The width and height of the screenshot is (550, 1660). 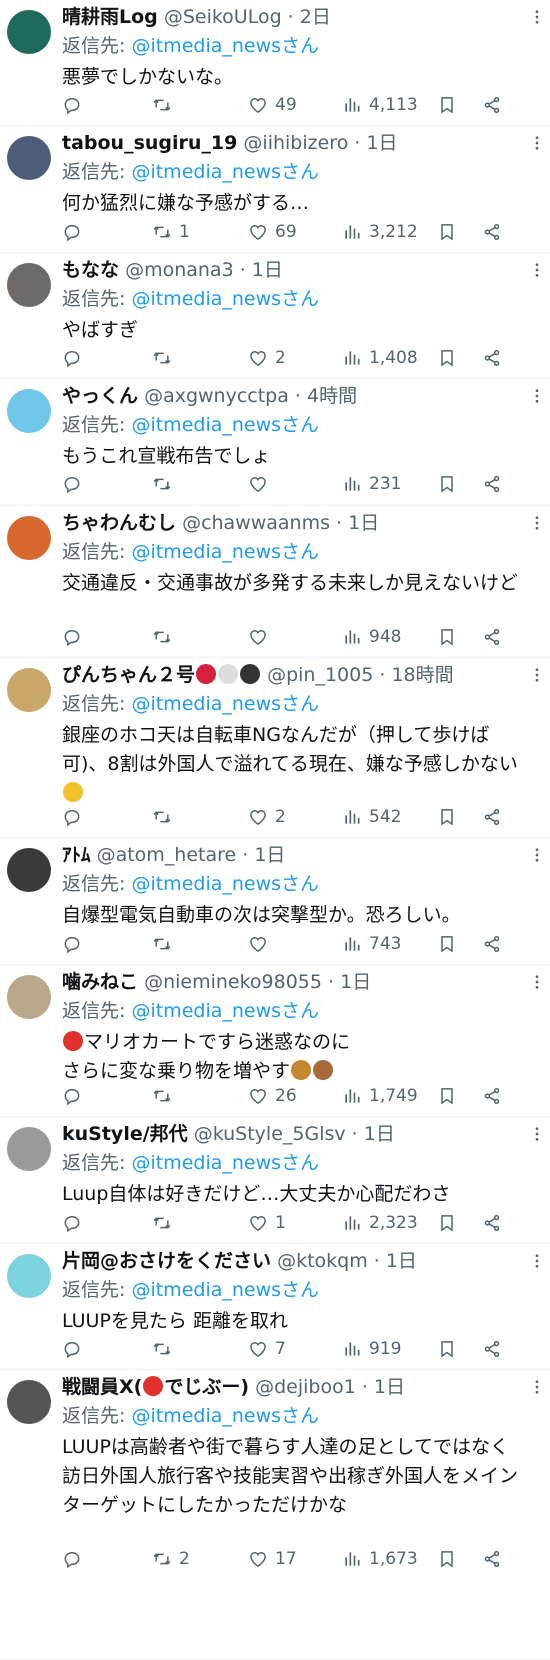 What do you see at coordinates (128, 675) in the screenshot?
I see `display-name: ぴんちゃん２号` at bounding box center [128, 675].